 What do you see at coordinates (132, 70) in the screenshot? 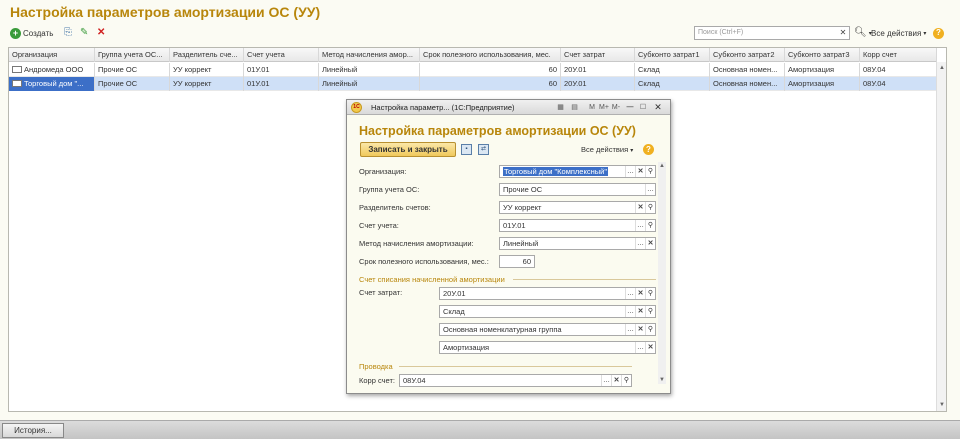
I see `table-cell: Прочие ОС` at bounding box center [132, 70].